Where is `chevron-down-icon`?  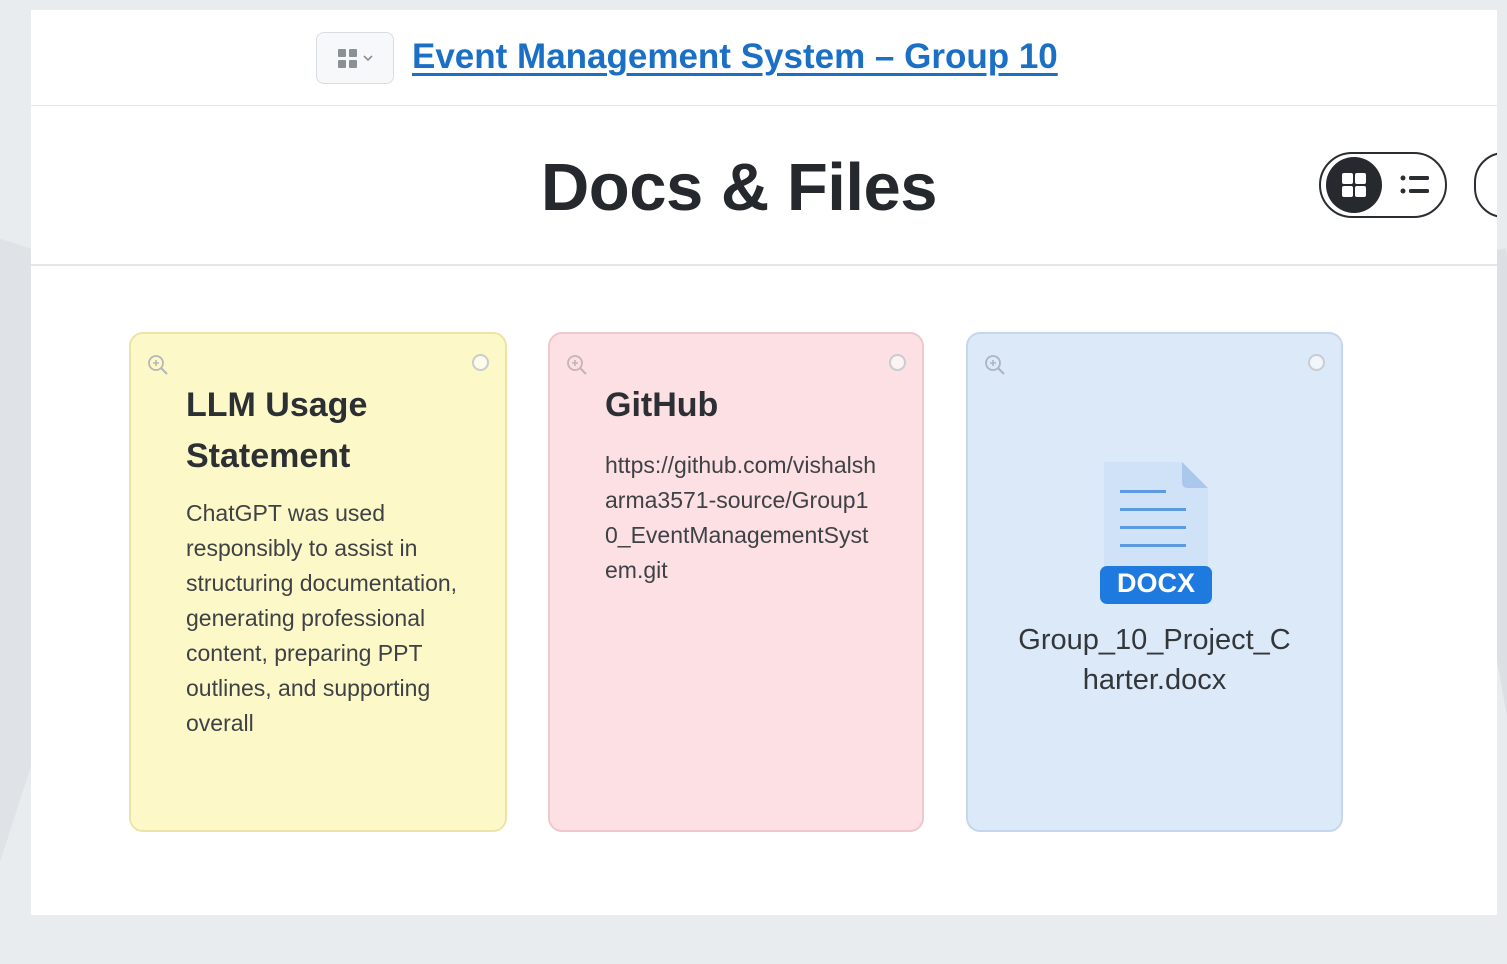 chevron-down-icon is located at coordinates (367, 58).